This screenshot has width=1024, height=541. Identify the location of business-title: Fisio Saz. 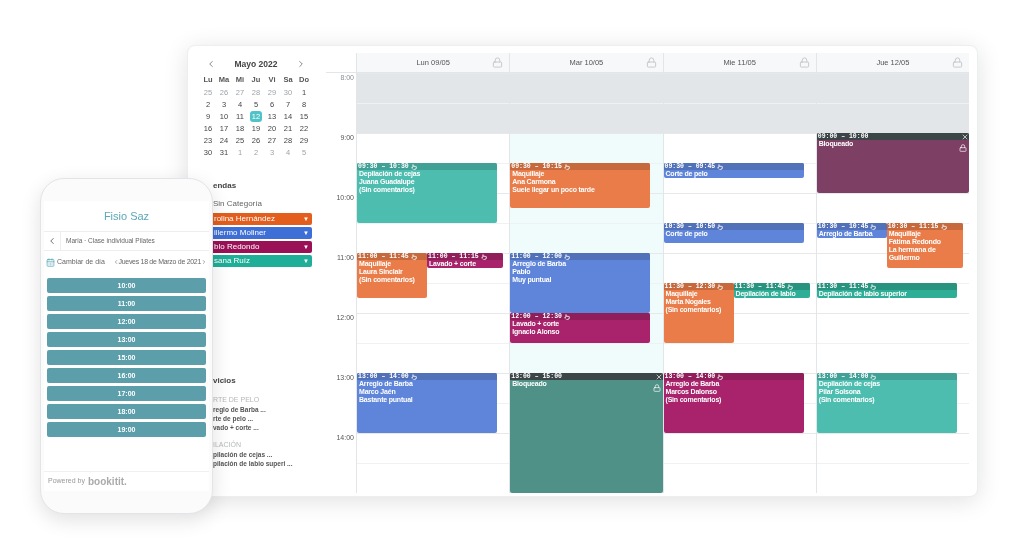
(126, 216).